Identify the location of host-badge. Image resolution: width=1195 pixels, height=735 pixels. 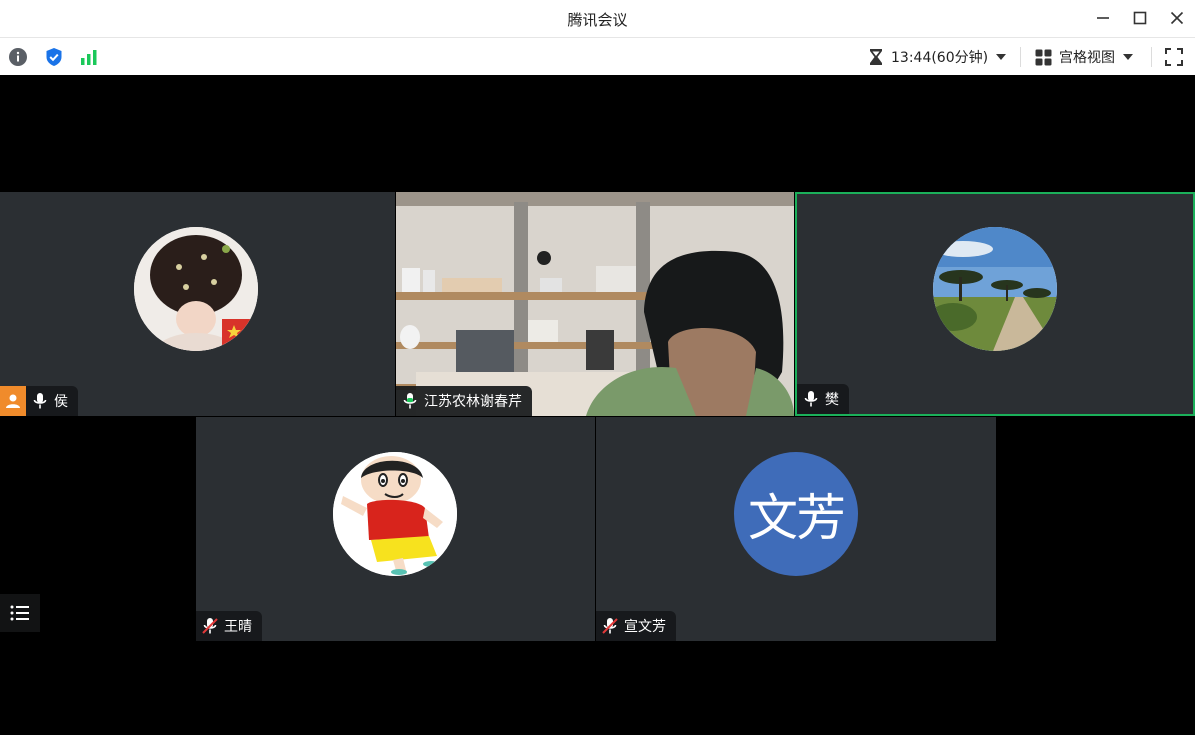
(13, 401).